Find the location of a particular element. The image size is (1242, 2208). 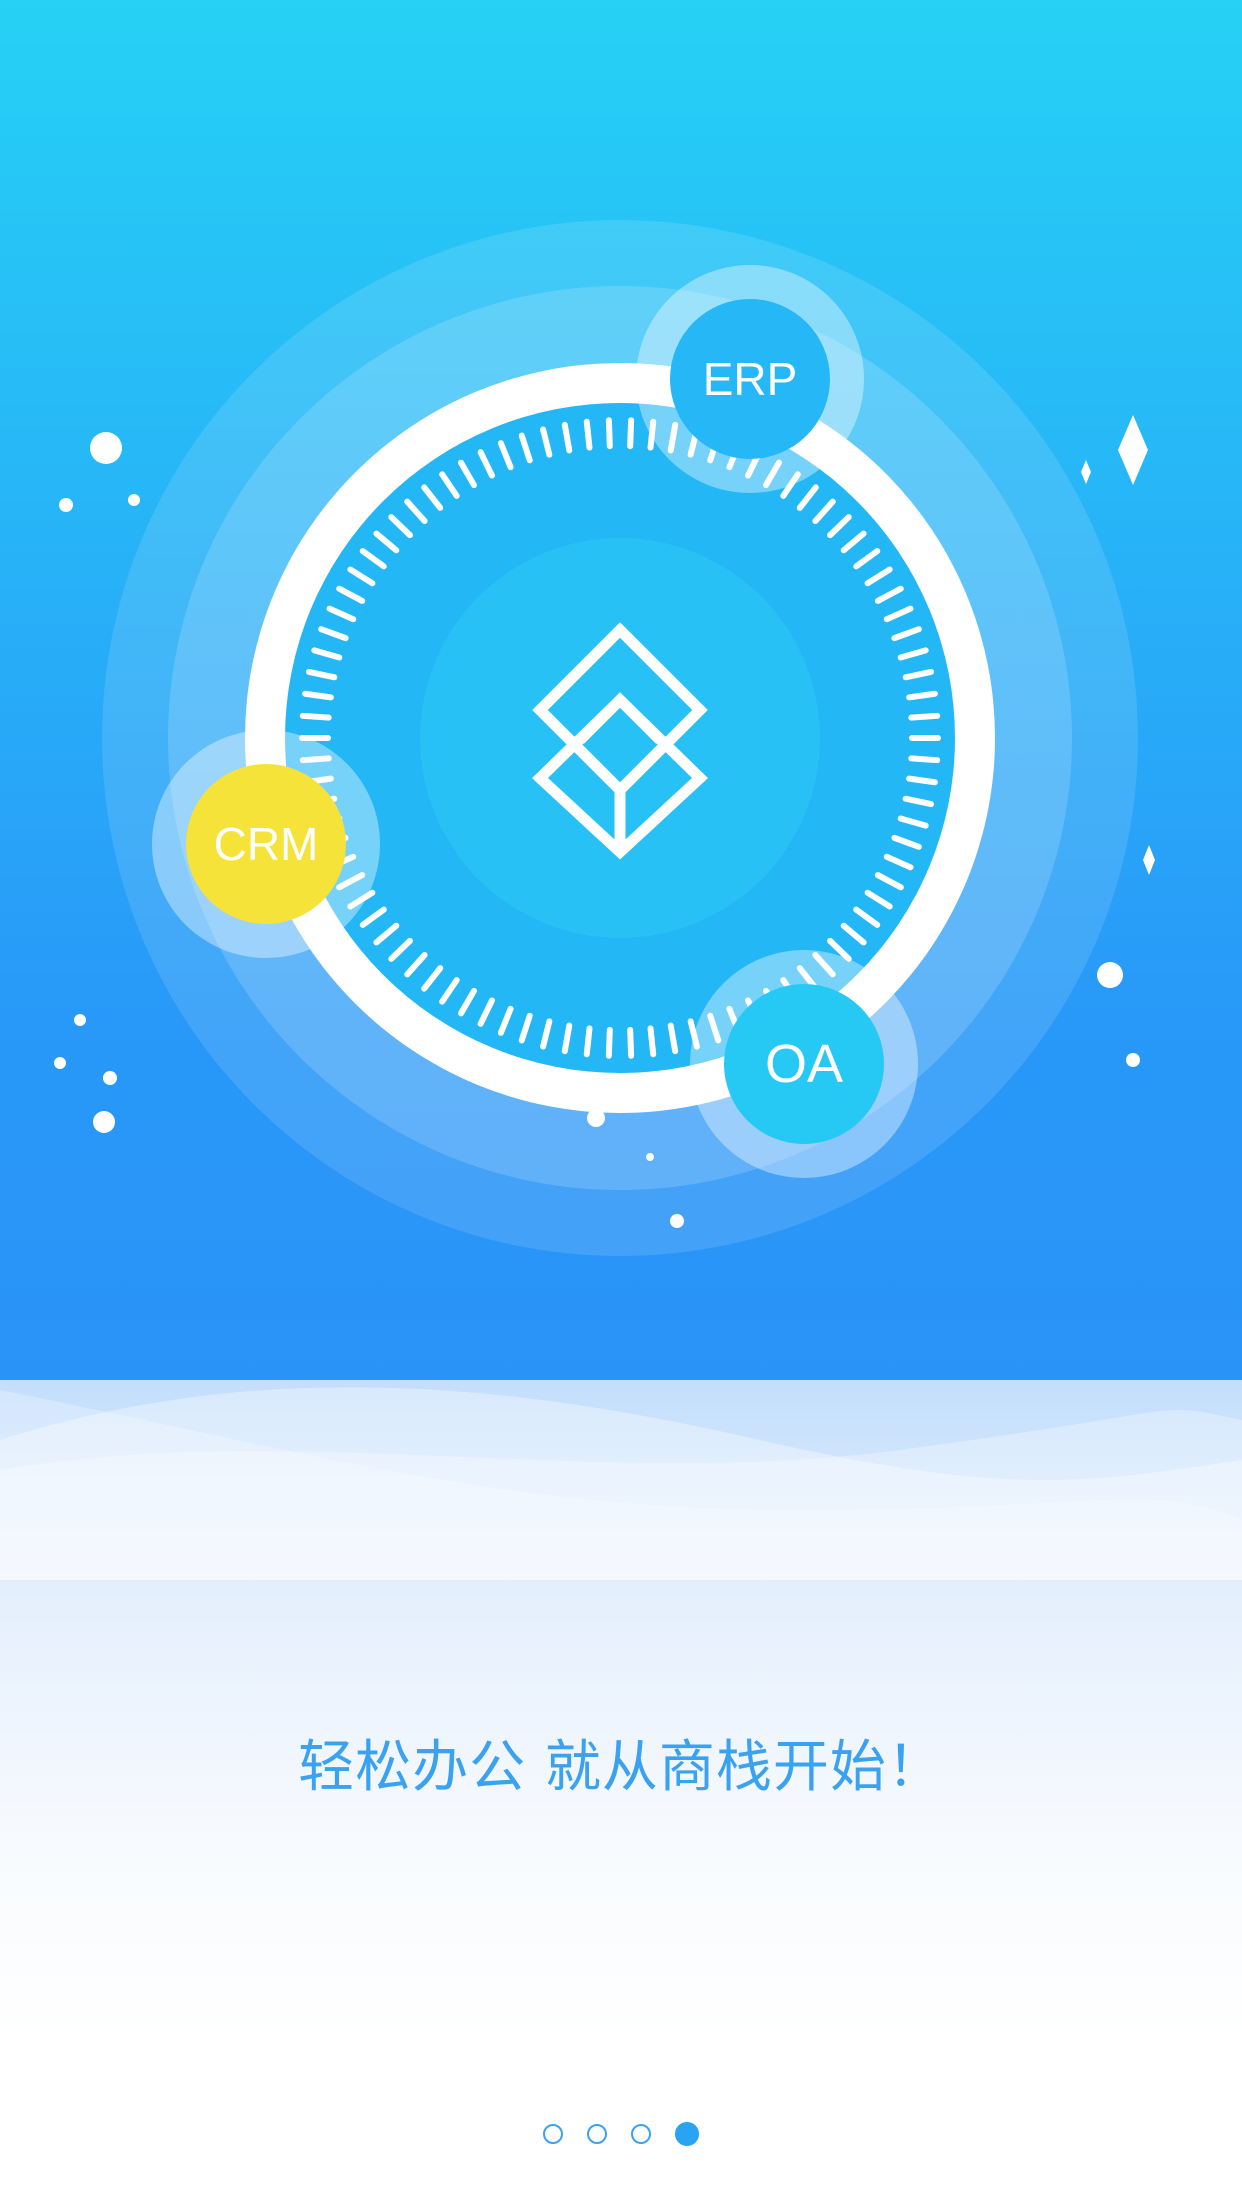

crm-badge-core: CRM is located at coordinates (266, 844).